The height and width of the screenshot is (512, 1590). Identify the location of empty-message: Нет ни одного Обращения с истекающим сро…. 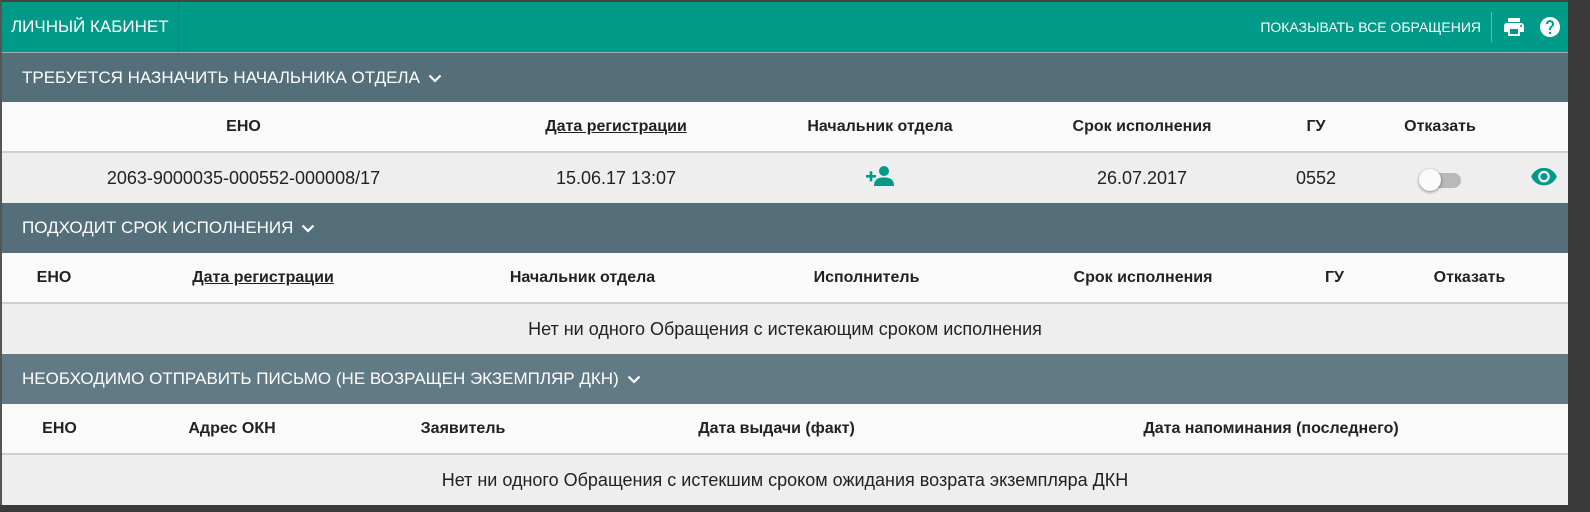
(785, 328).